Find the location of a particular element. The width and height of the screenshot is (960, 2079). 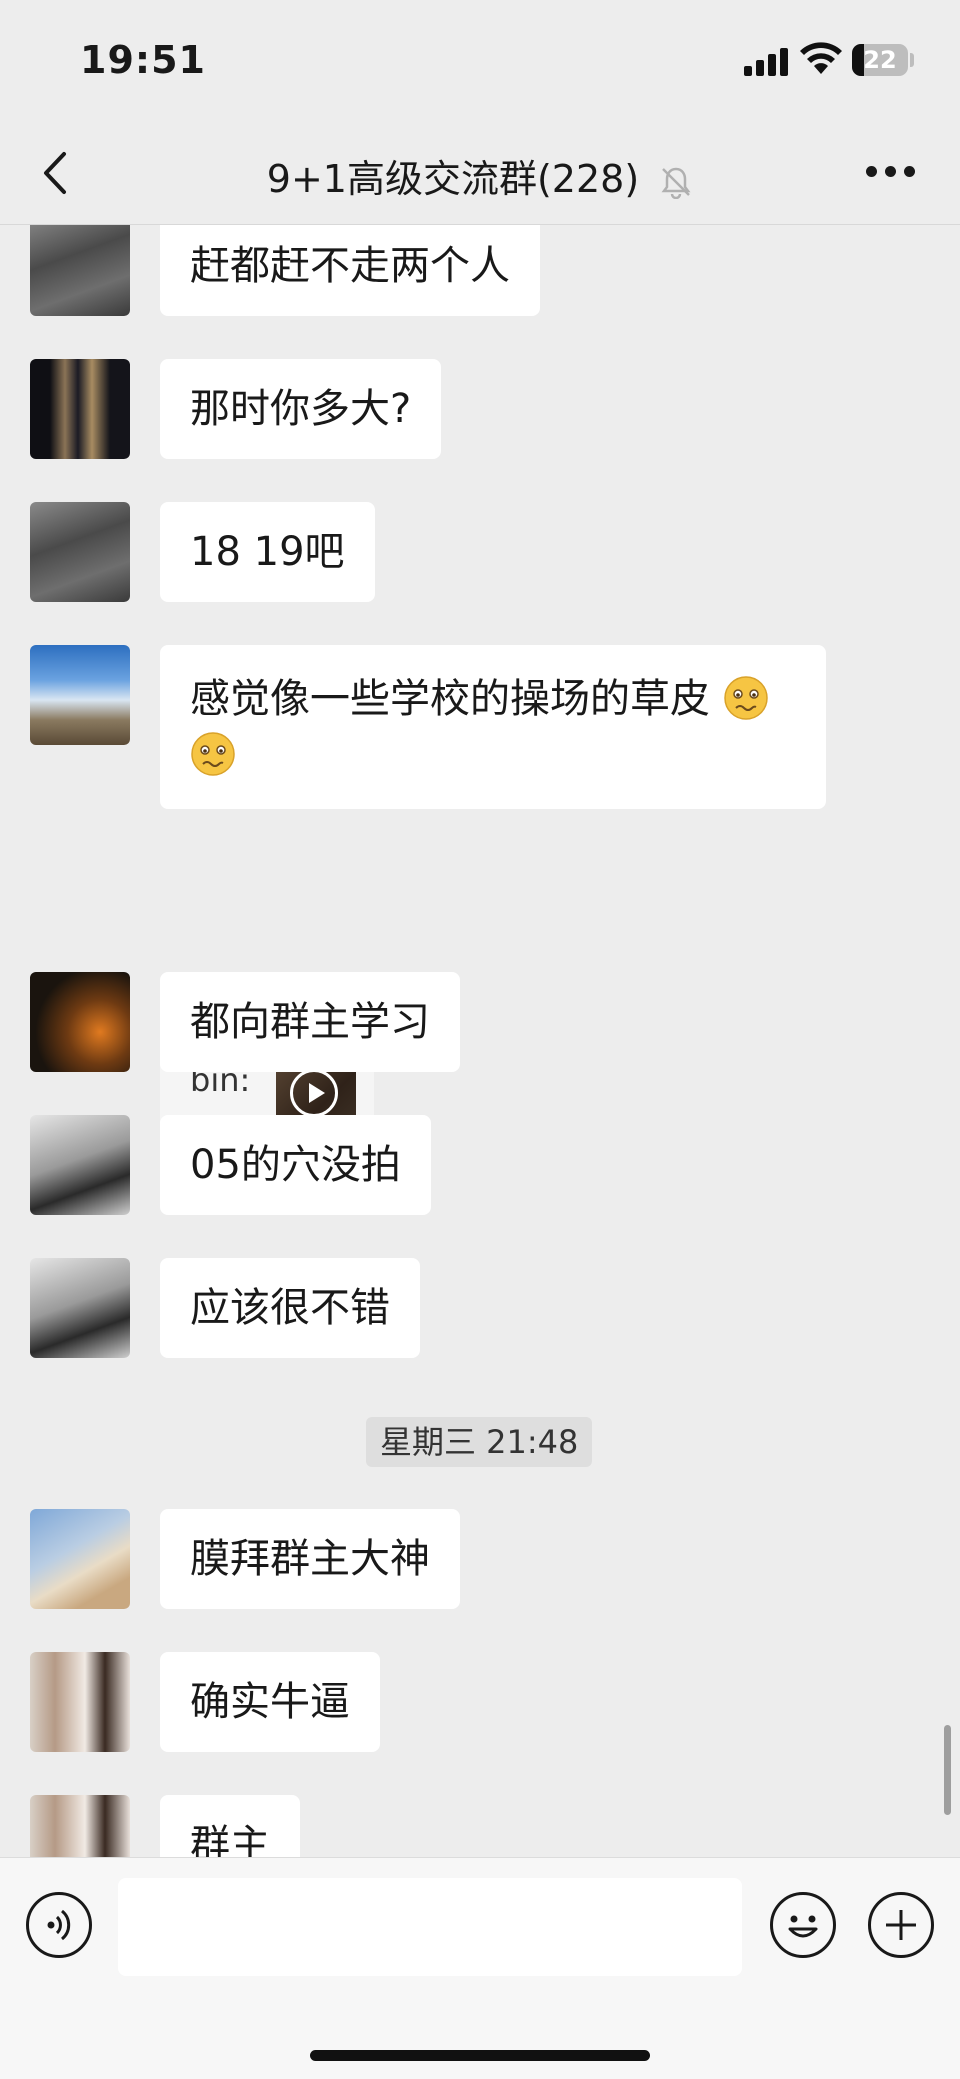

play-icon is located at coordinates (314, 1093).